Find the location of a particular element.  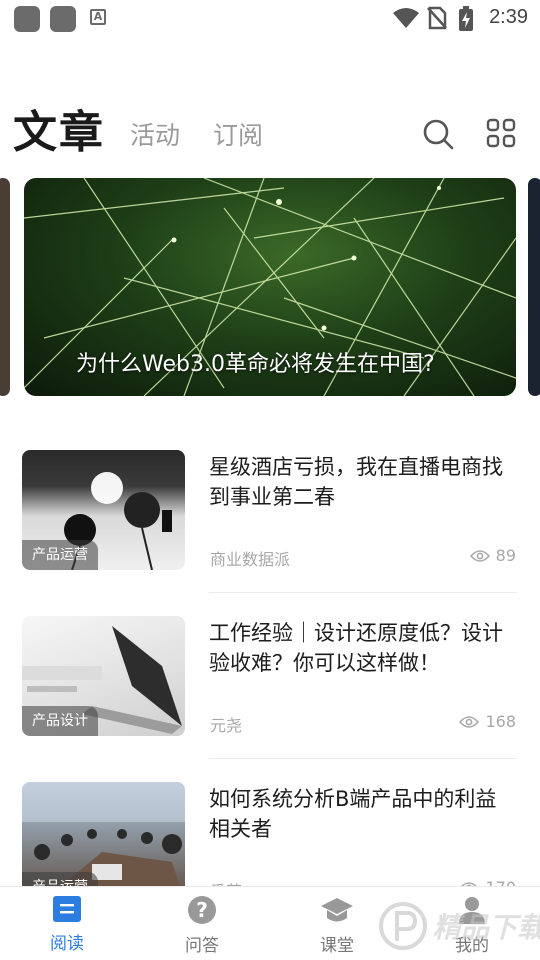

no-sim-icon is located at coordinates (437, 18).